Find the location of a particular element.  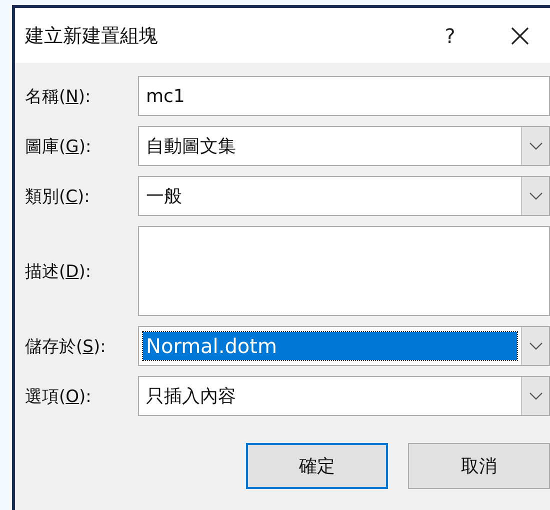

field-label: 儲存於(S): is located at coordinates (66, 347).